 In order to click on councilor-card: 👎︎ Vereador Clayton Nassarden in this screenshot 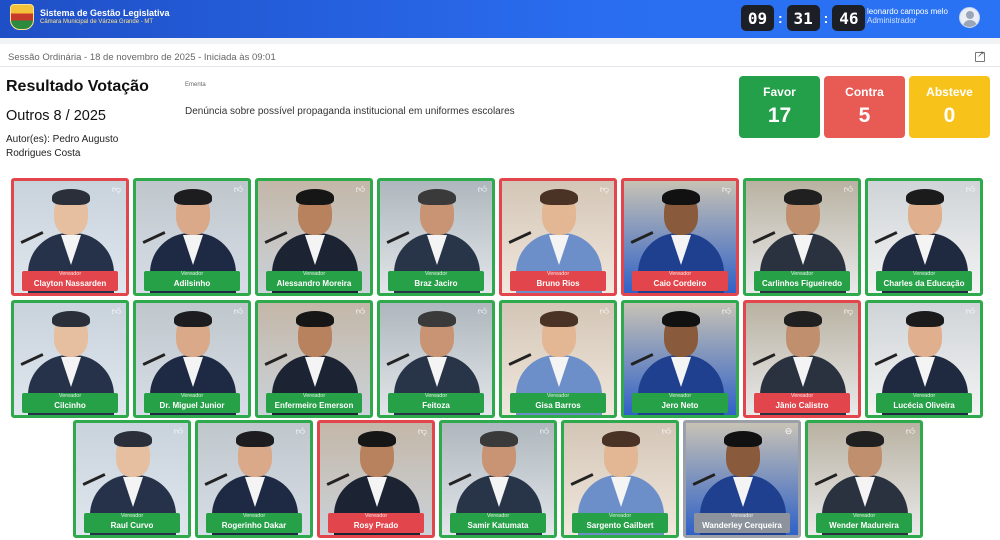, I will do `click(70, 237)`.